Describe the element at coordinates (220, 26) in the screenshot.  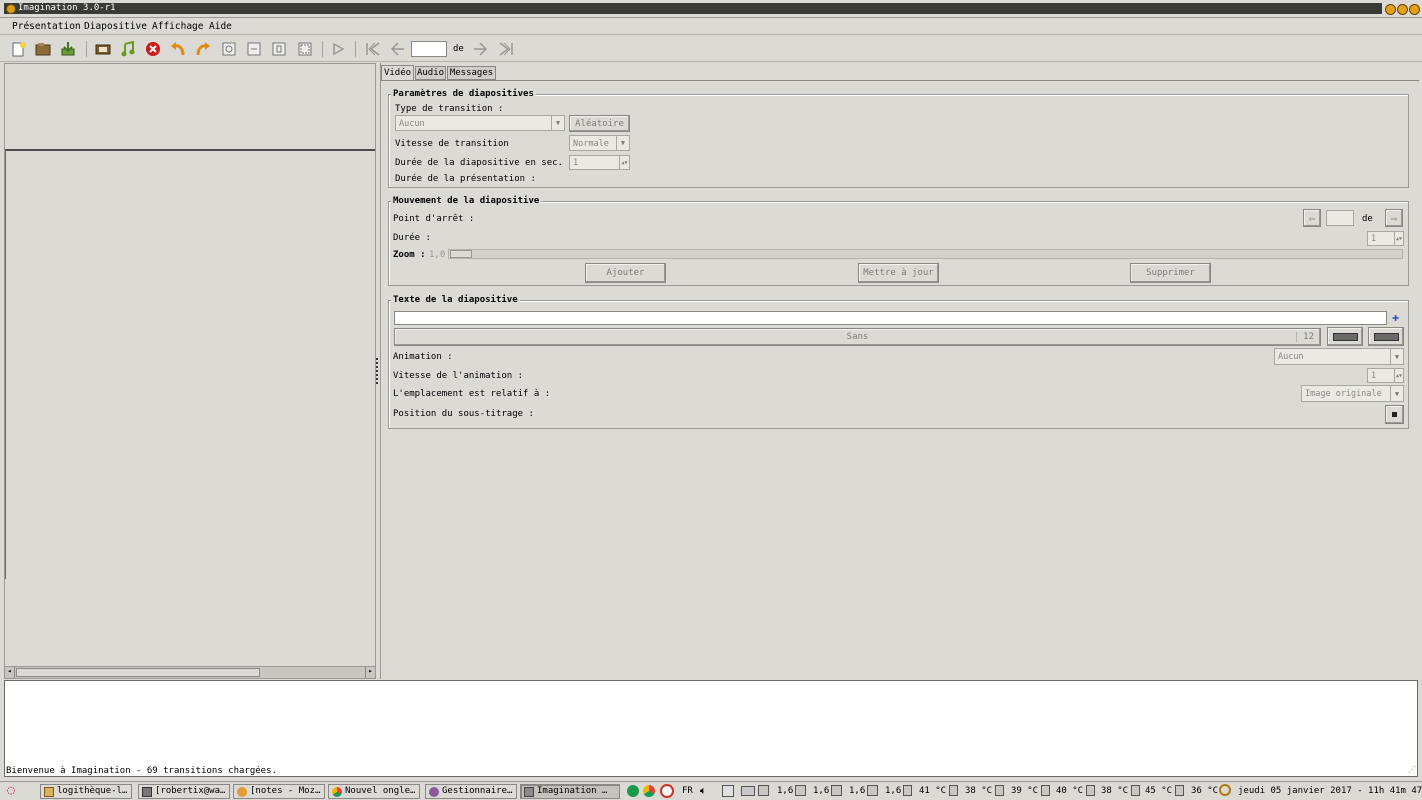
I see `menu-aide: Aide` at that location.